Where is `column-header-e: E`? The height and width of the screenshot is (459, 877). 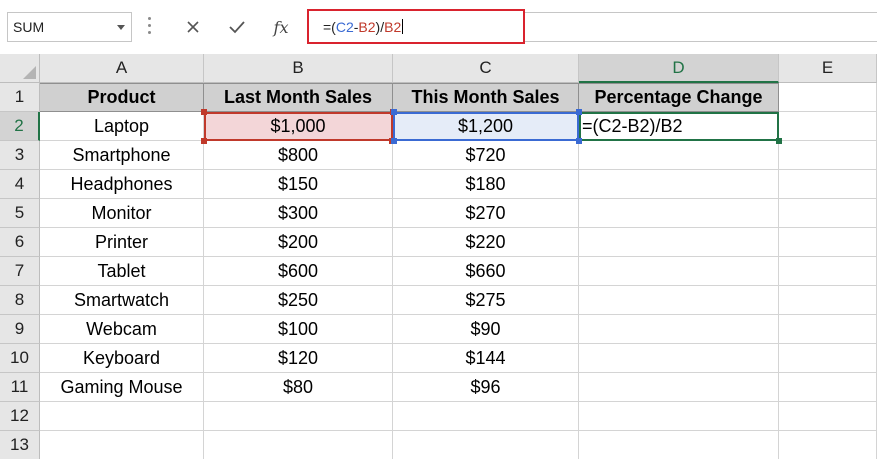 column-header-e: E is located at coordinates (828, 68).